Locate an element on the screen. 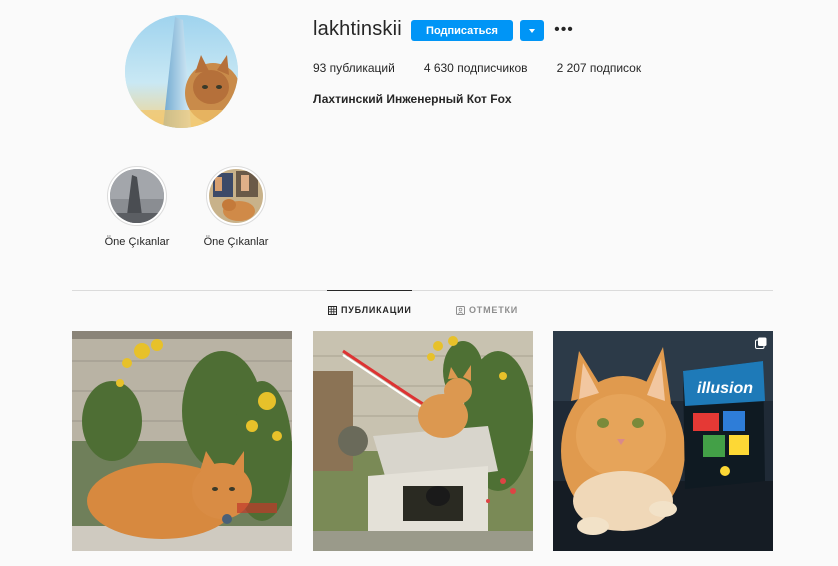  highlight-1: Öne Çıkanlar is located at coordinates (137, 207).